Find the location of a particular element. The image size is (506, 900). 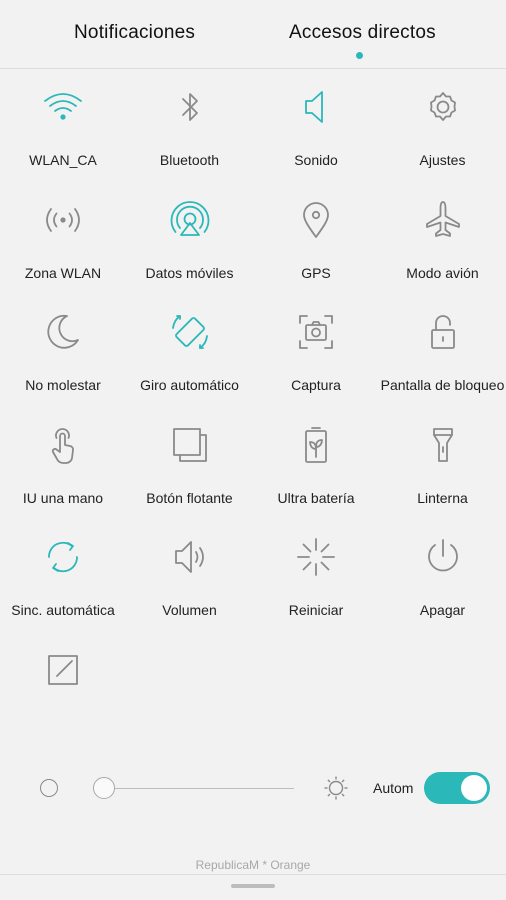

tile-airplane: Modo avión is located at coordinates (443, 237).